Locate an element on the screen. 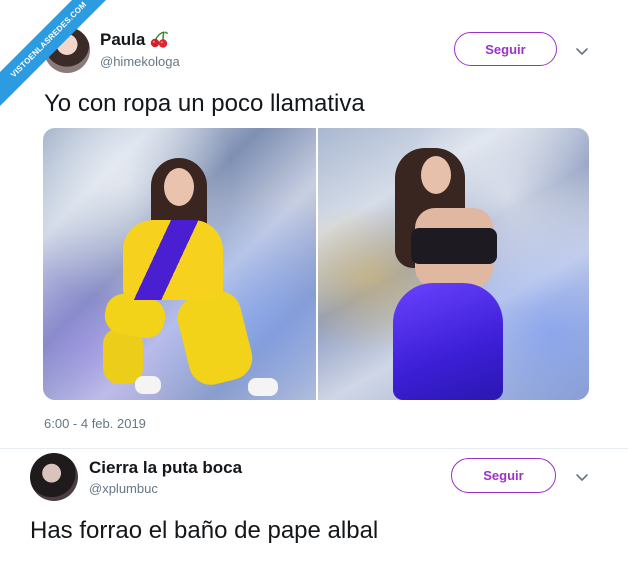 This screenshot has height=570, width=628. watermark-text: VISTOENLASREDES.COM is located at coordinates (55, 54).